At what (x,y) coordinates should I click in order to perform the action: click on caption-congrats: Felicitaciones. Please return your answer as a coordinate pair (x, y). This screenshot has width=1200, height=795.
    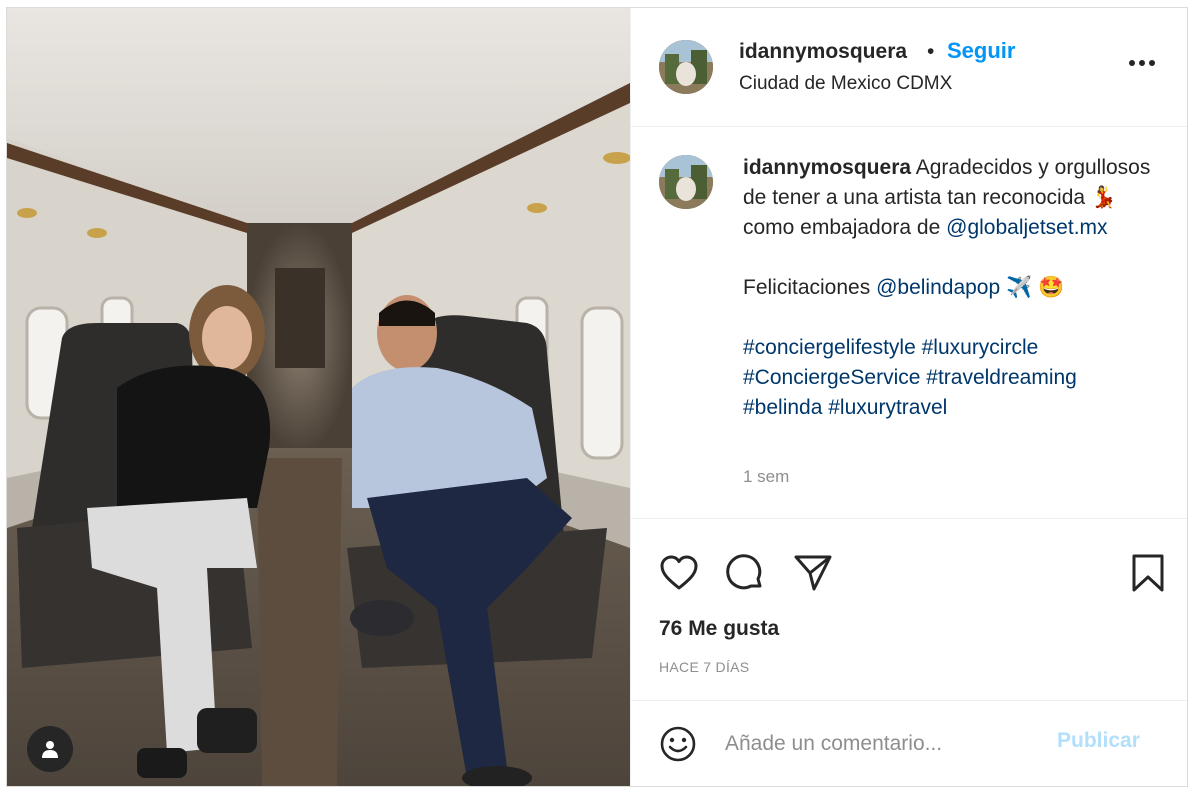
    Looking at the image, I should click on (807, 287).